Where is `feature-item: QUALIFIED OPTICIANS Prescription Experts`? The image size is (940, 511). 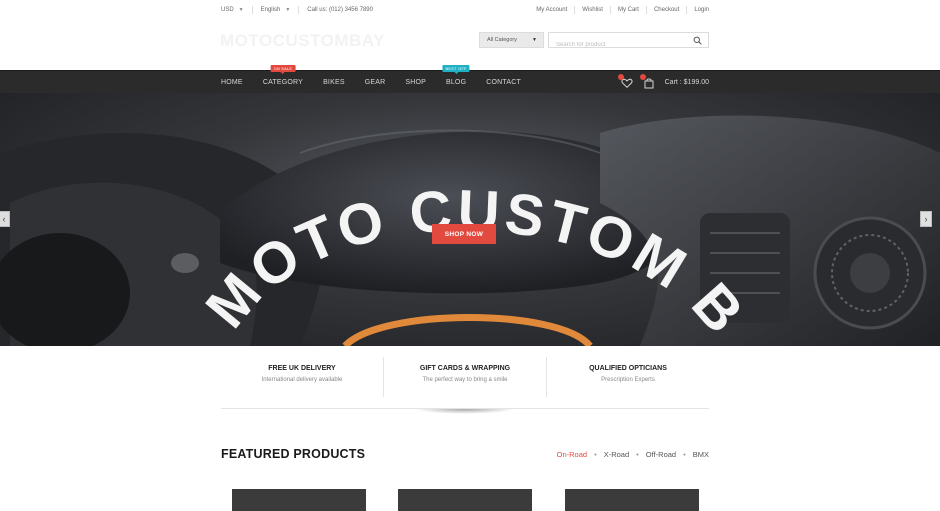
feature-item: QUALIFIED OPTICIANS Prescription Experts is located at coordinates (627, 377).